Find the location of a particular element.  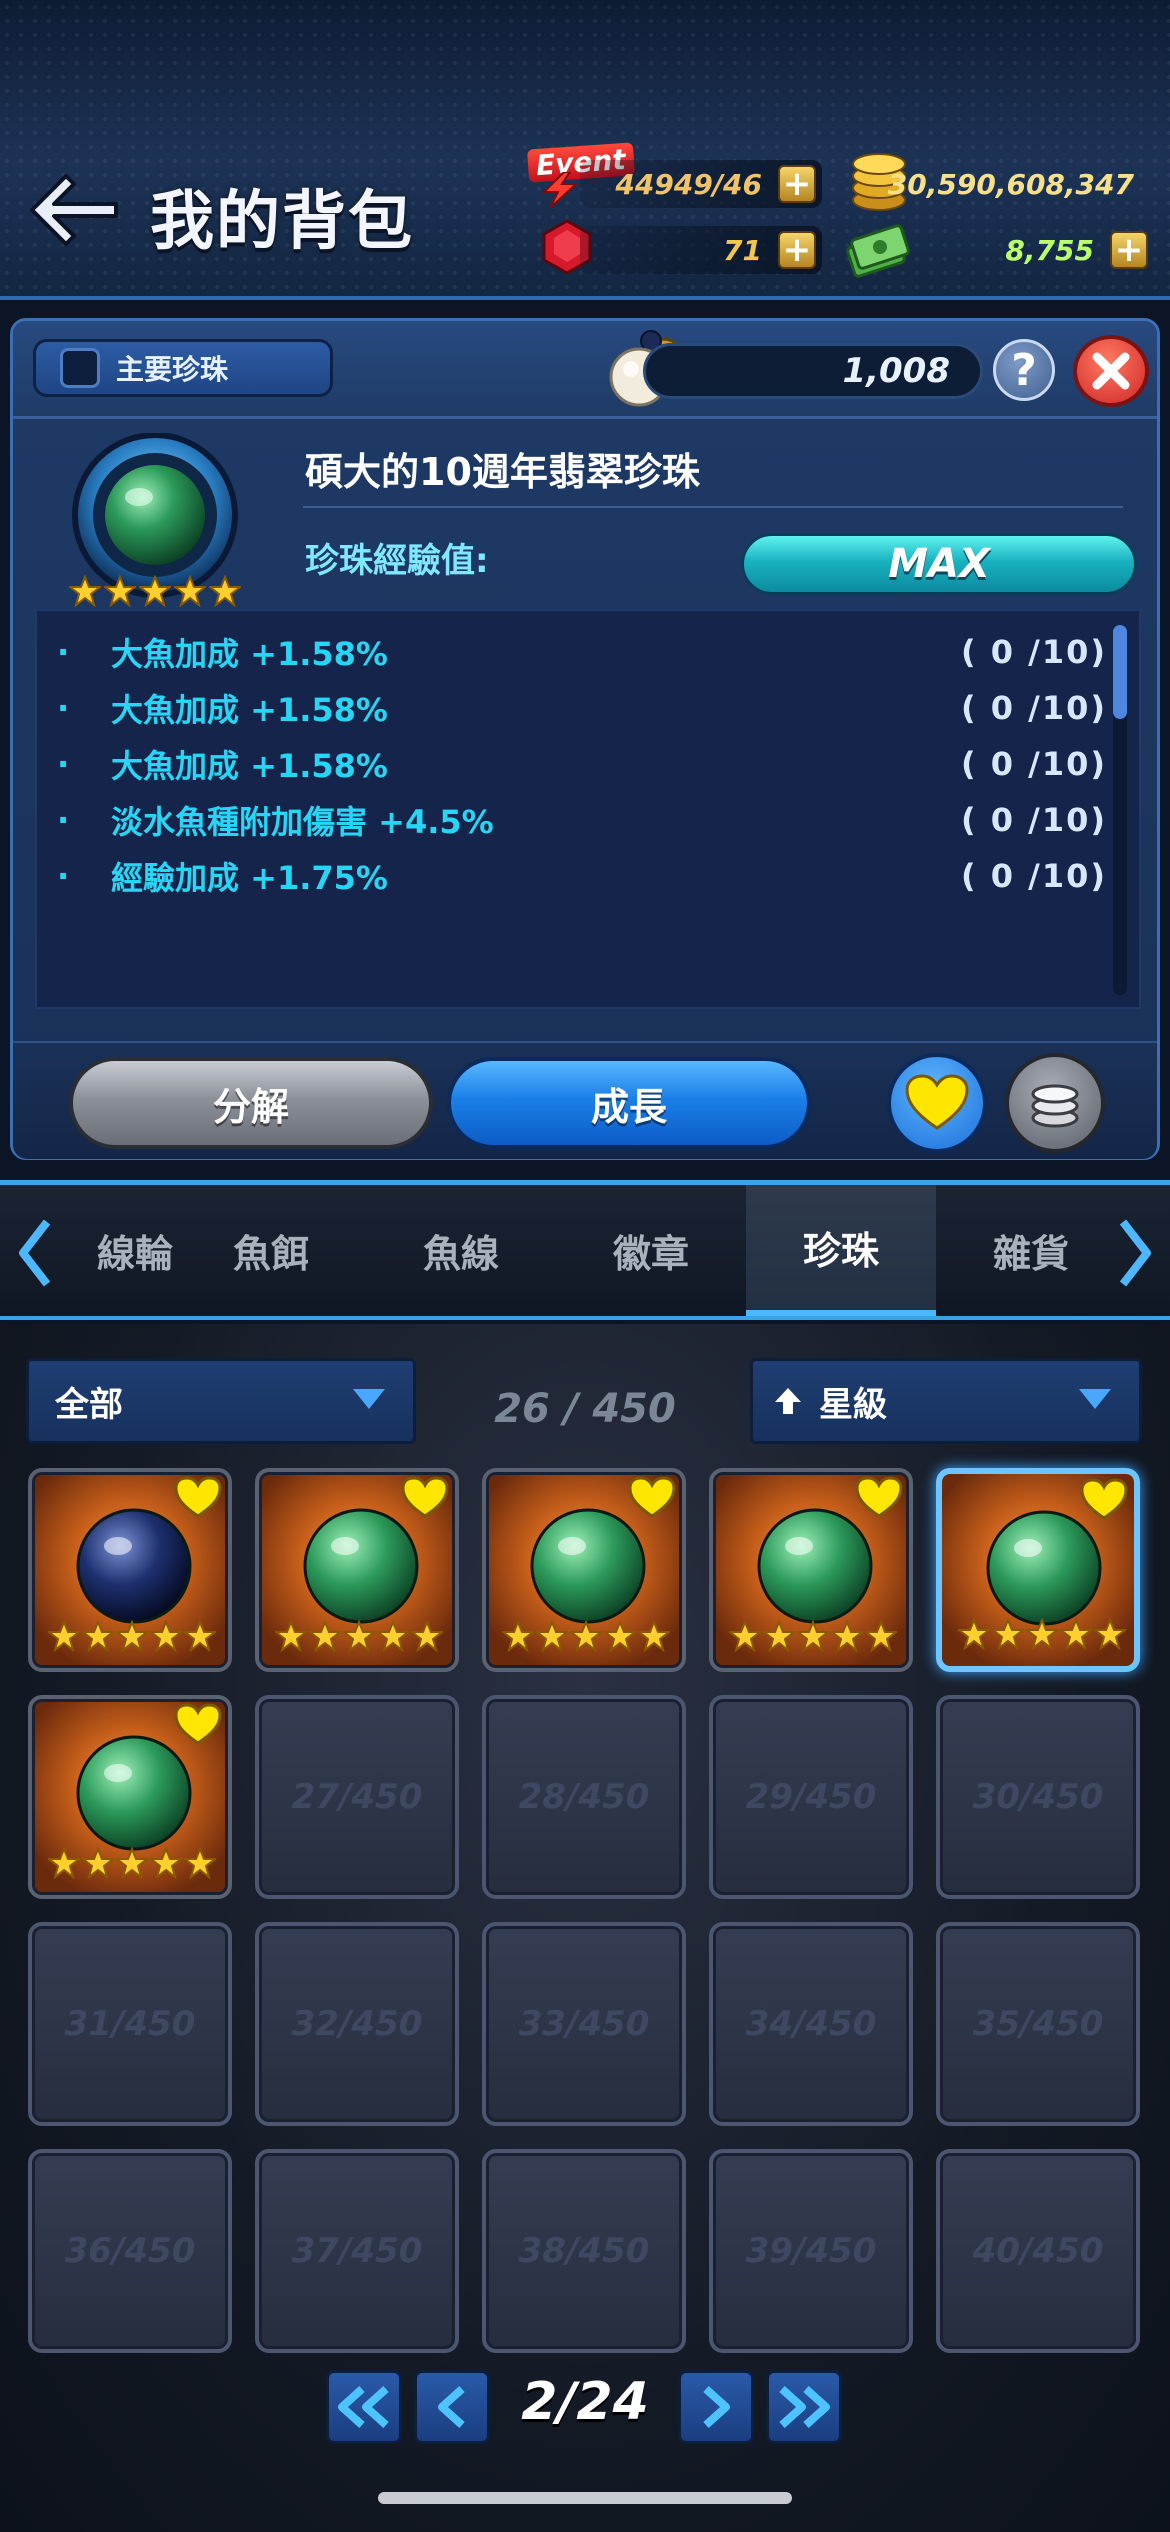

empty-slot: 36/450 is located at coordinates (130, 2251).